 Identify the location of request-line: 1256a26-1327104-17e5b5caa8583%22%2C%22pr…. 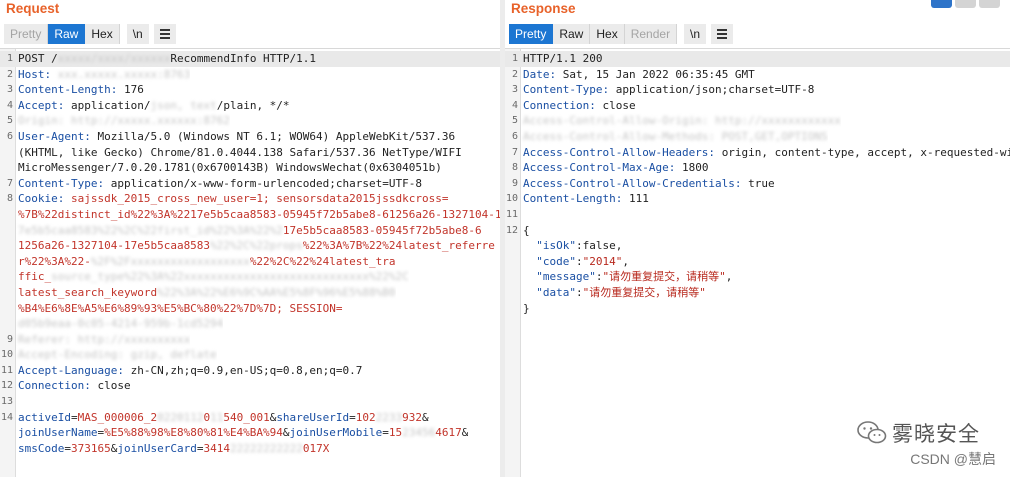
(250, 246).